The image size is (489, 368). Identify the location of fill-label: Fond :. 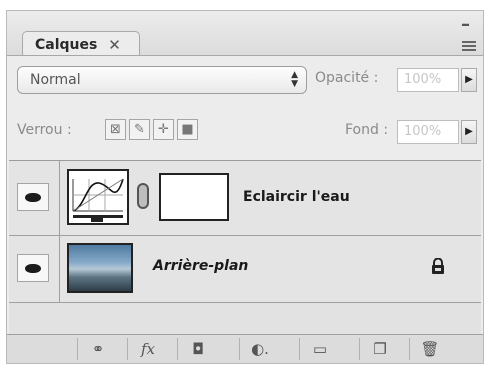
(367, 130).